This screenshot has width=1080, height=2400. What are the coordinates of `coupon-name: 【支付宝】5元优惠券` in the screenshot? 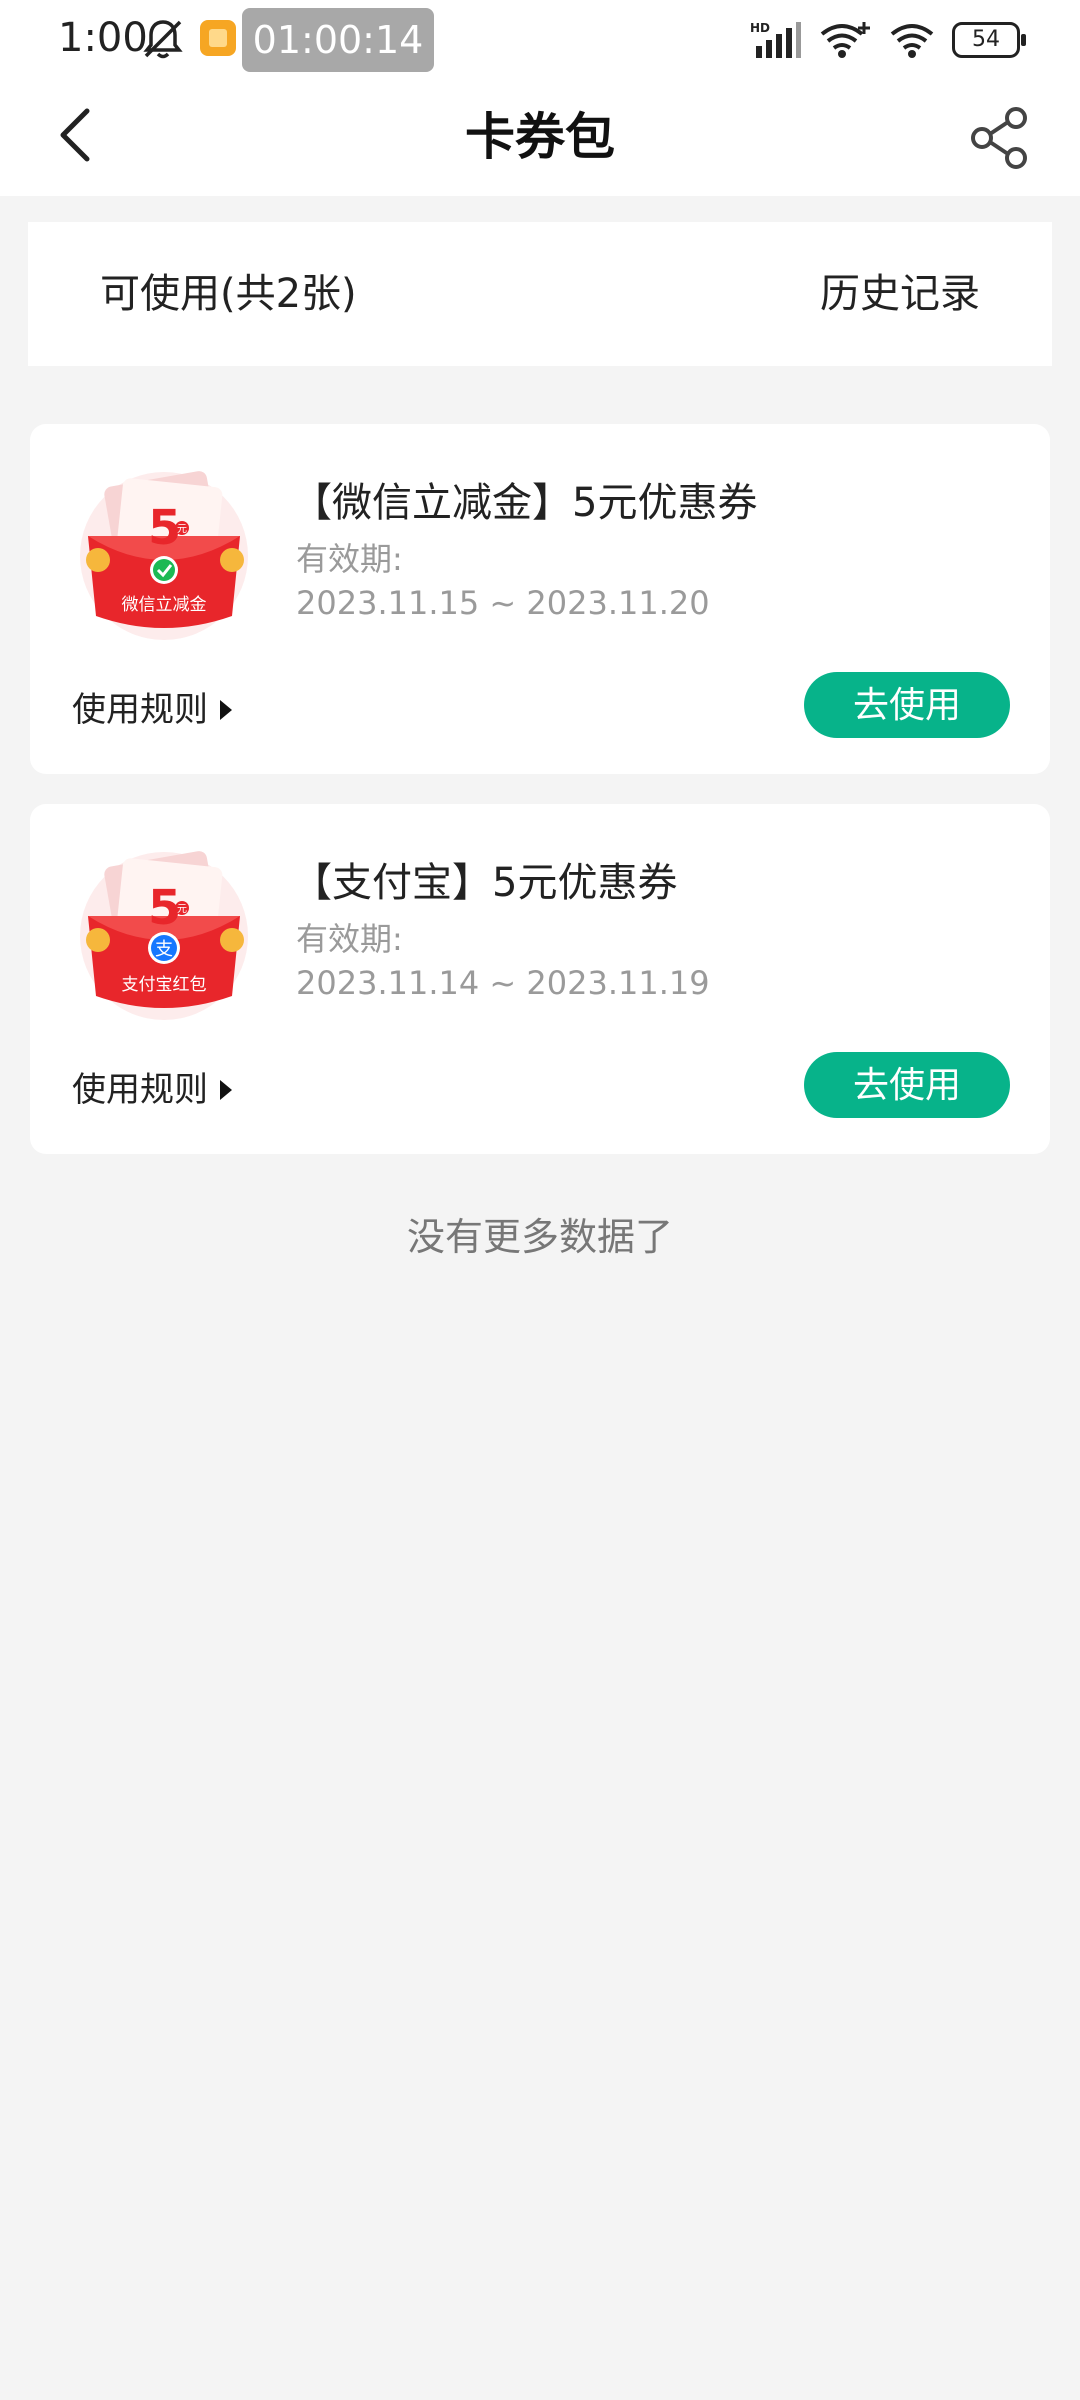 It's located at (485, 883).